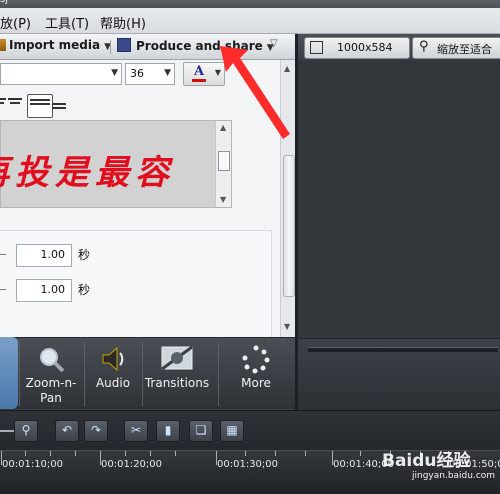 This screenshot has height=494, width=500. What do you see at coordinates (59, 103) in the screenshot?
I see `align-bottom-icon` at bounding box center [59, 103].